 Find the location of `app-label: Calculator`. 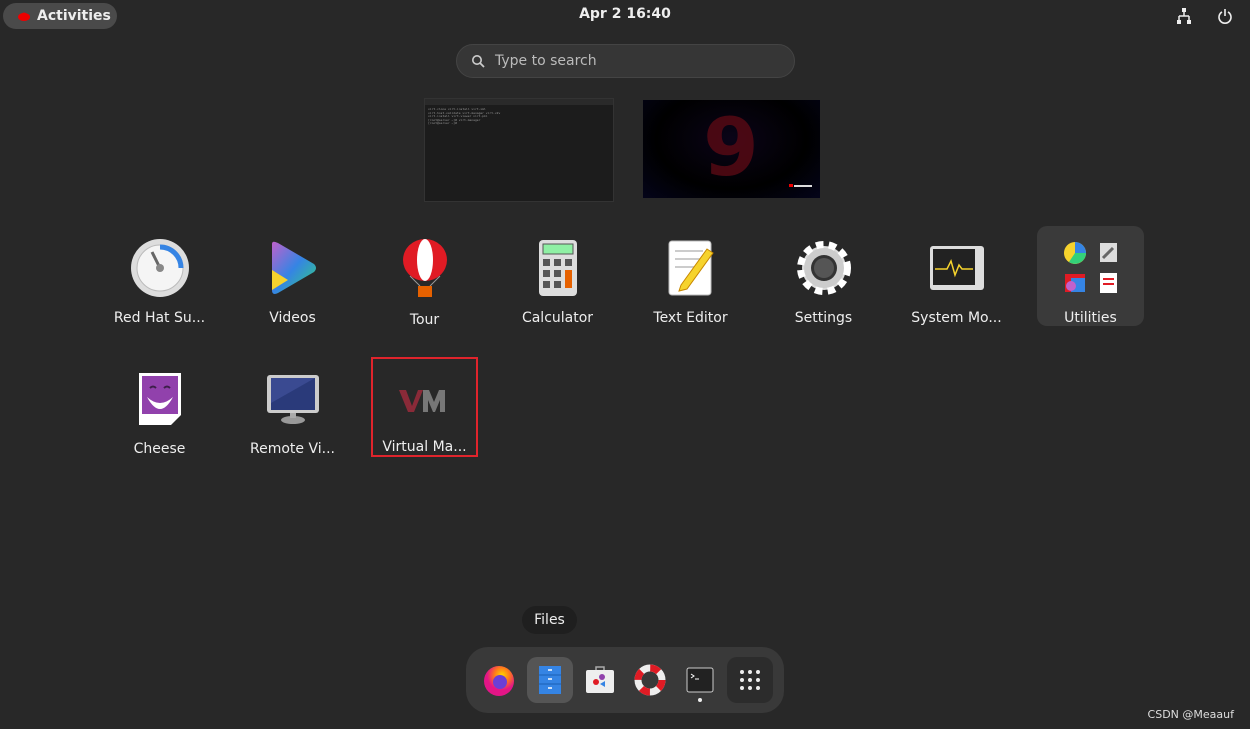

app-label: Calculator is located at coordinates (557, 318).